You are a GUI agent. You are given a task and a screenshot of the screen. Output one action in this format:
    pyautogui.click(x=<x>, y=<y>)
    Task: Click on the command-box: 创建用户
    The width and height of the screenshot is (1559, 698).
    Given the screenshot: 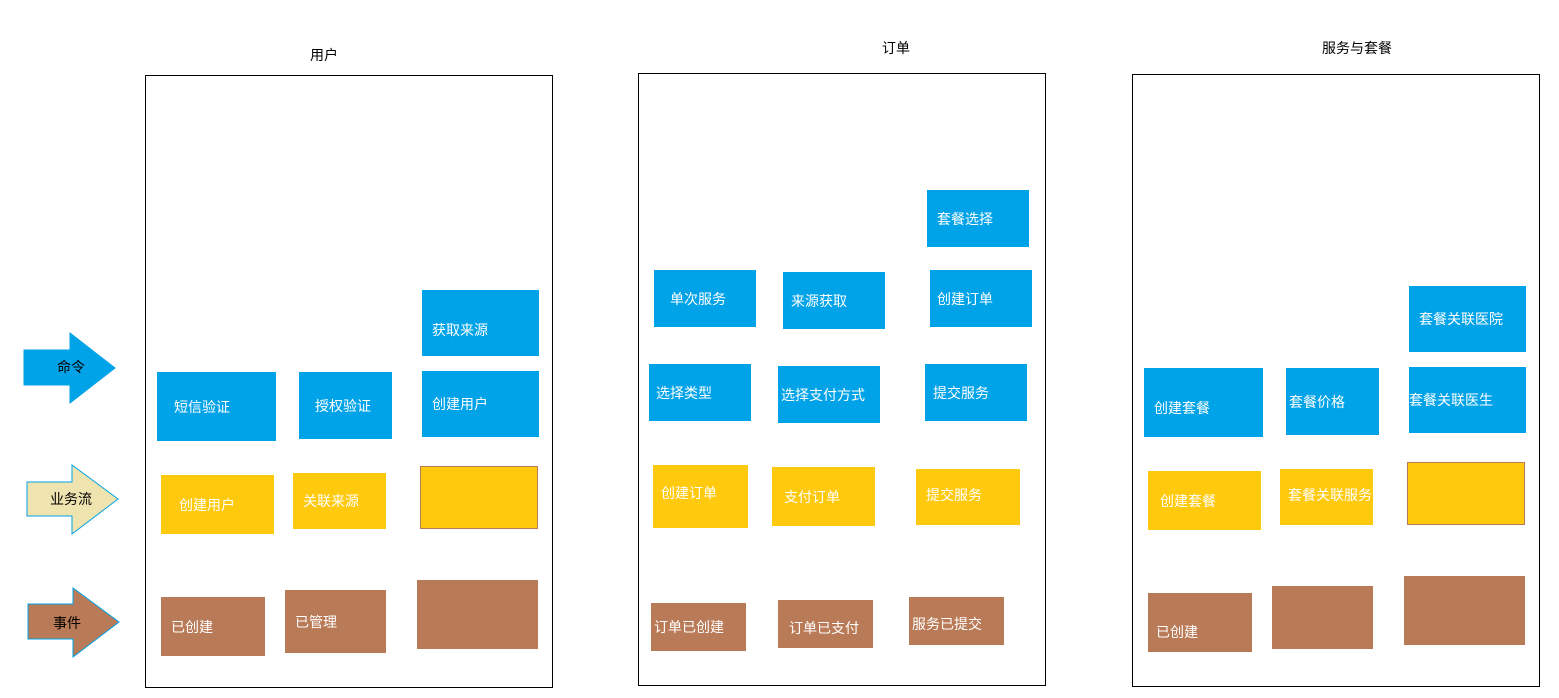 What is the action you would take?
    pyautogui.click(x=480, y=404)
    